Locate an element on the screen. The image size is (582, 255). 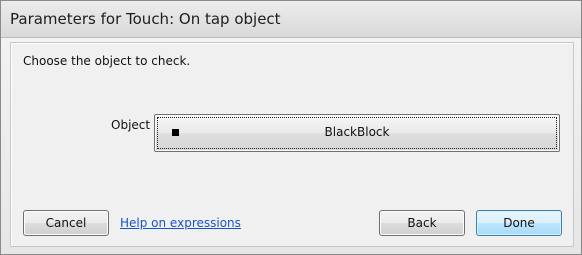
back-button: Back is located at coordinates (422, 223).